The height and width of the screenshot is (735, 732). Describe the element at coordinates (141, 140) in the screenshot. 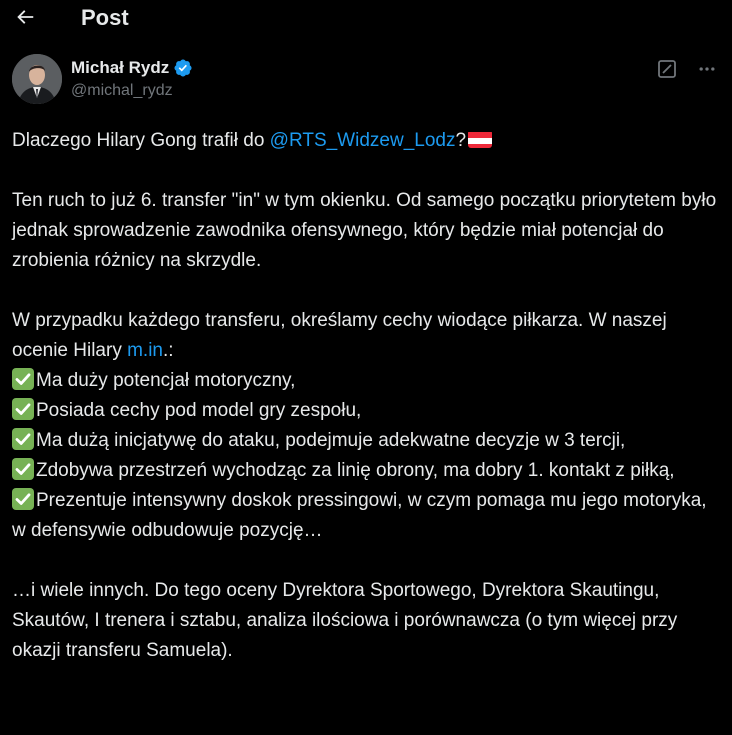

I see `post-text-segment: Dlaczego Hilary Gong trafił do` at that location.